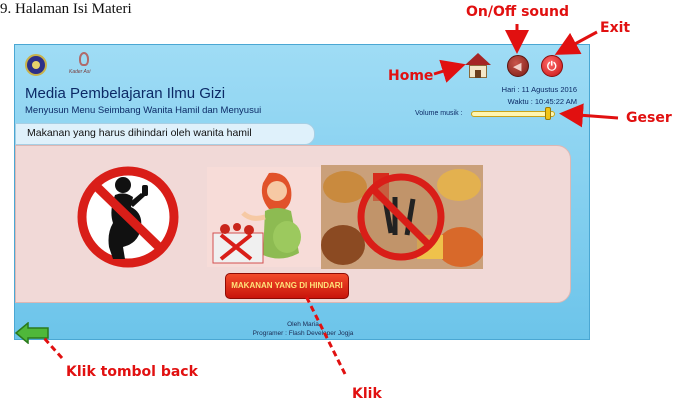 Image resolution: width=680 pixels, height=408 pixels. What do you see at coordinates (66, 9) in the screenshot?
I see `document-caption: 9. Halaman Isi Materi` at bounding box center [66, 9].